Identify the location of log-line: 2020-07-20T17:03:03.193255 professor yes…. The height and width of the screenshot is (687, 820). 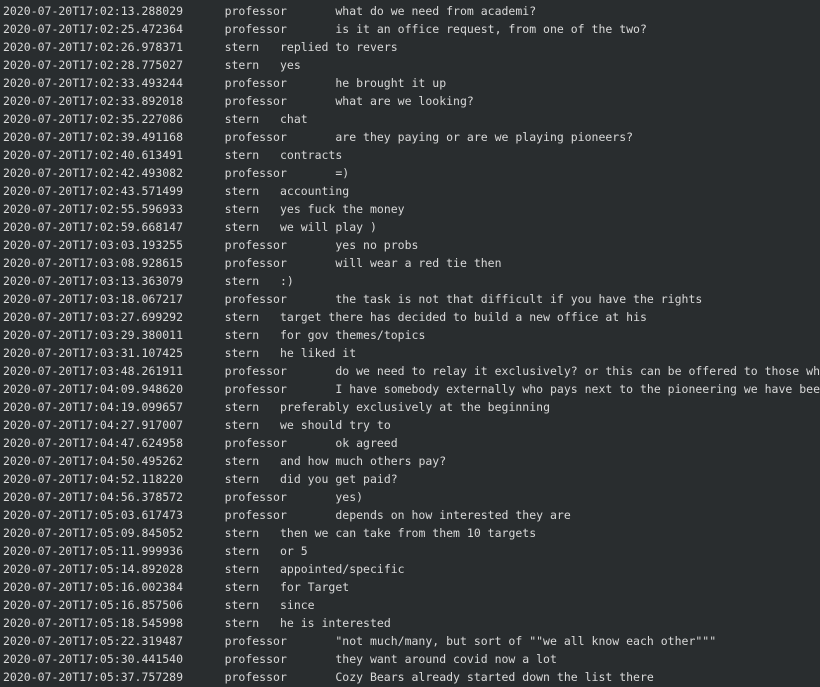
(411, 245).